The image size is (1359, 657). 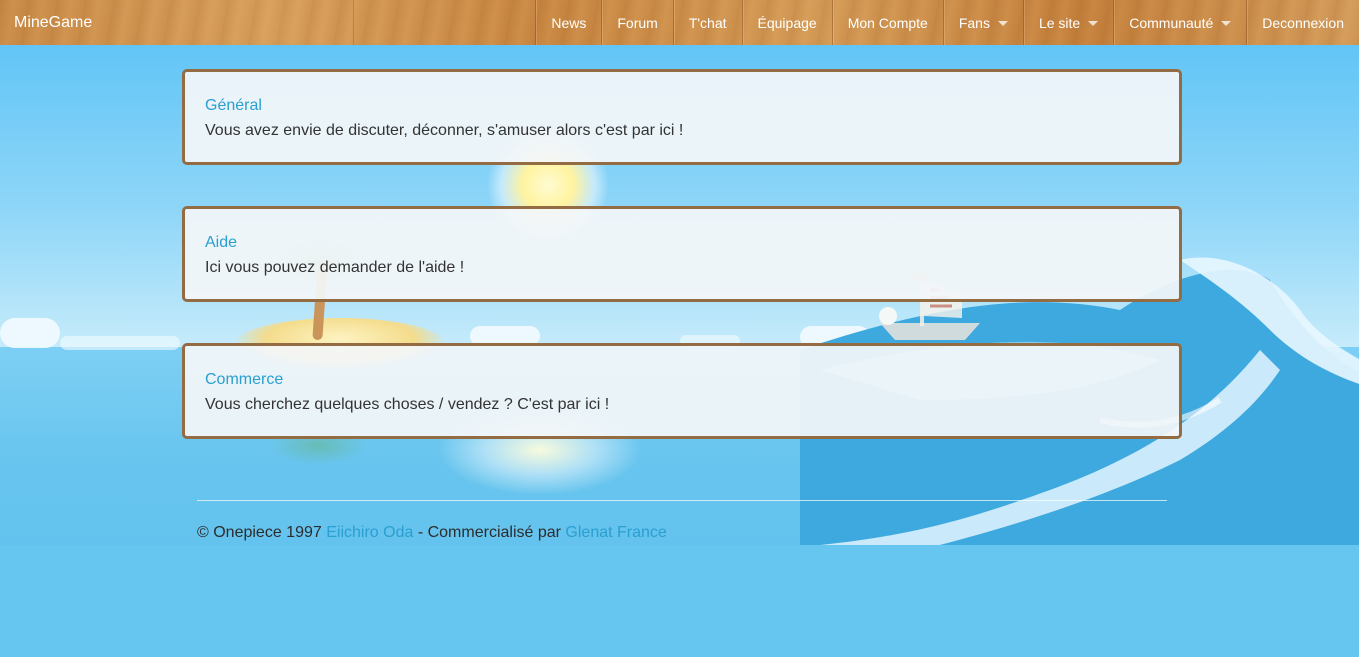 I want to click on nav-item-equipage: Équipage, so click(x=786, y=22).